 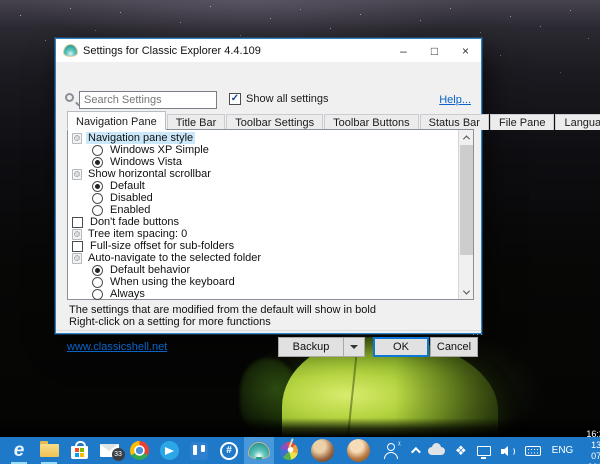 What do you see at coordinates (109, 450) in the screenshot?
I see `taskbar-mail-icon: 33` at bounding box center [109, 450].